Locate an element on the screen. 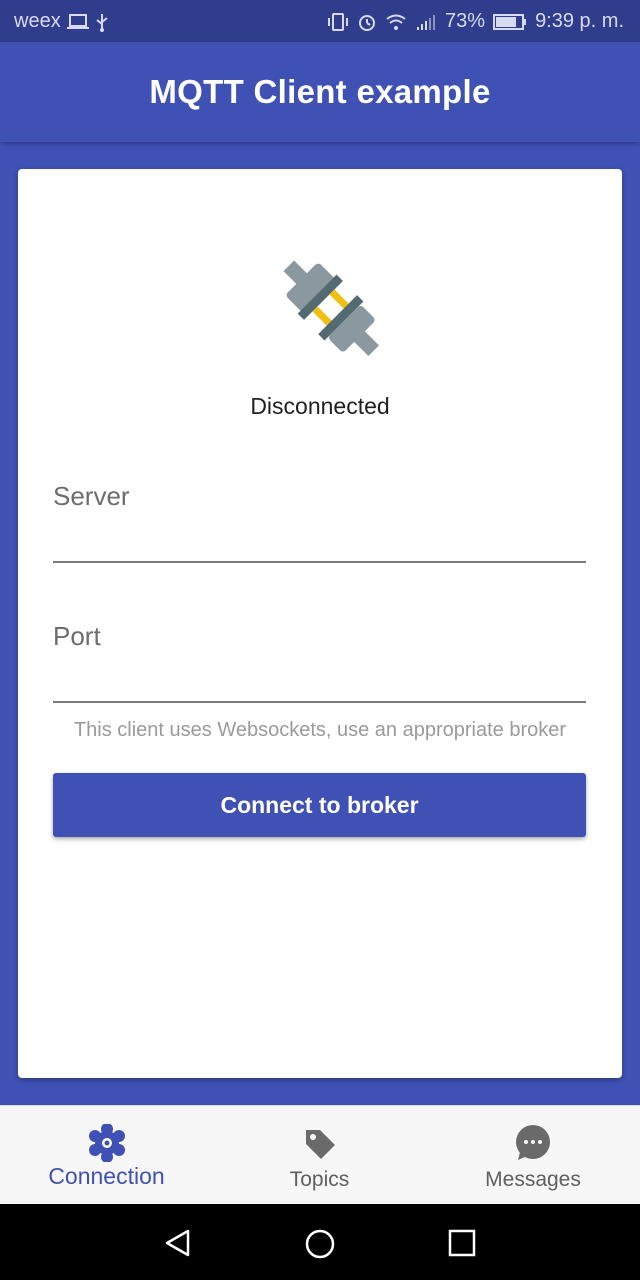 The image size is (640, 1280). tab-connection: Connection is located at coordinates (106, 1155).